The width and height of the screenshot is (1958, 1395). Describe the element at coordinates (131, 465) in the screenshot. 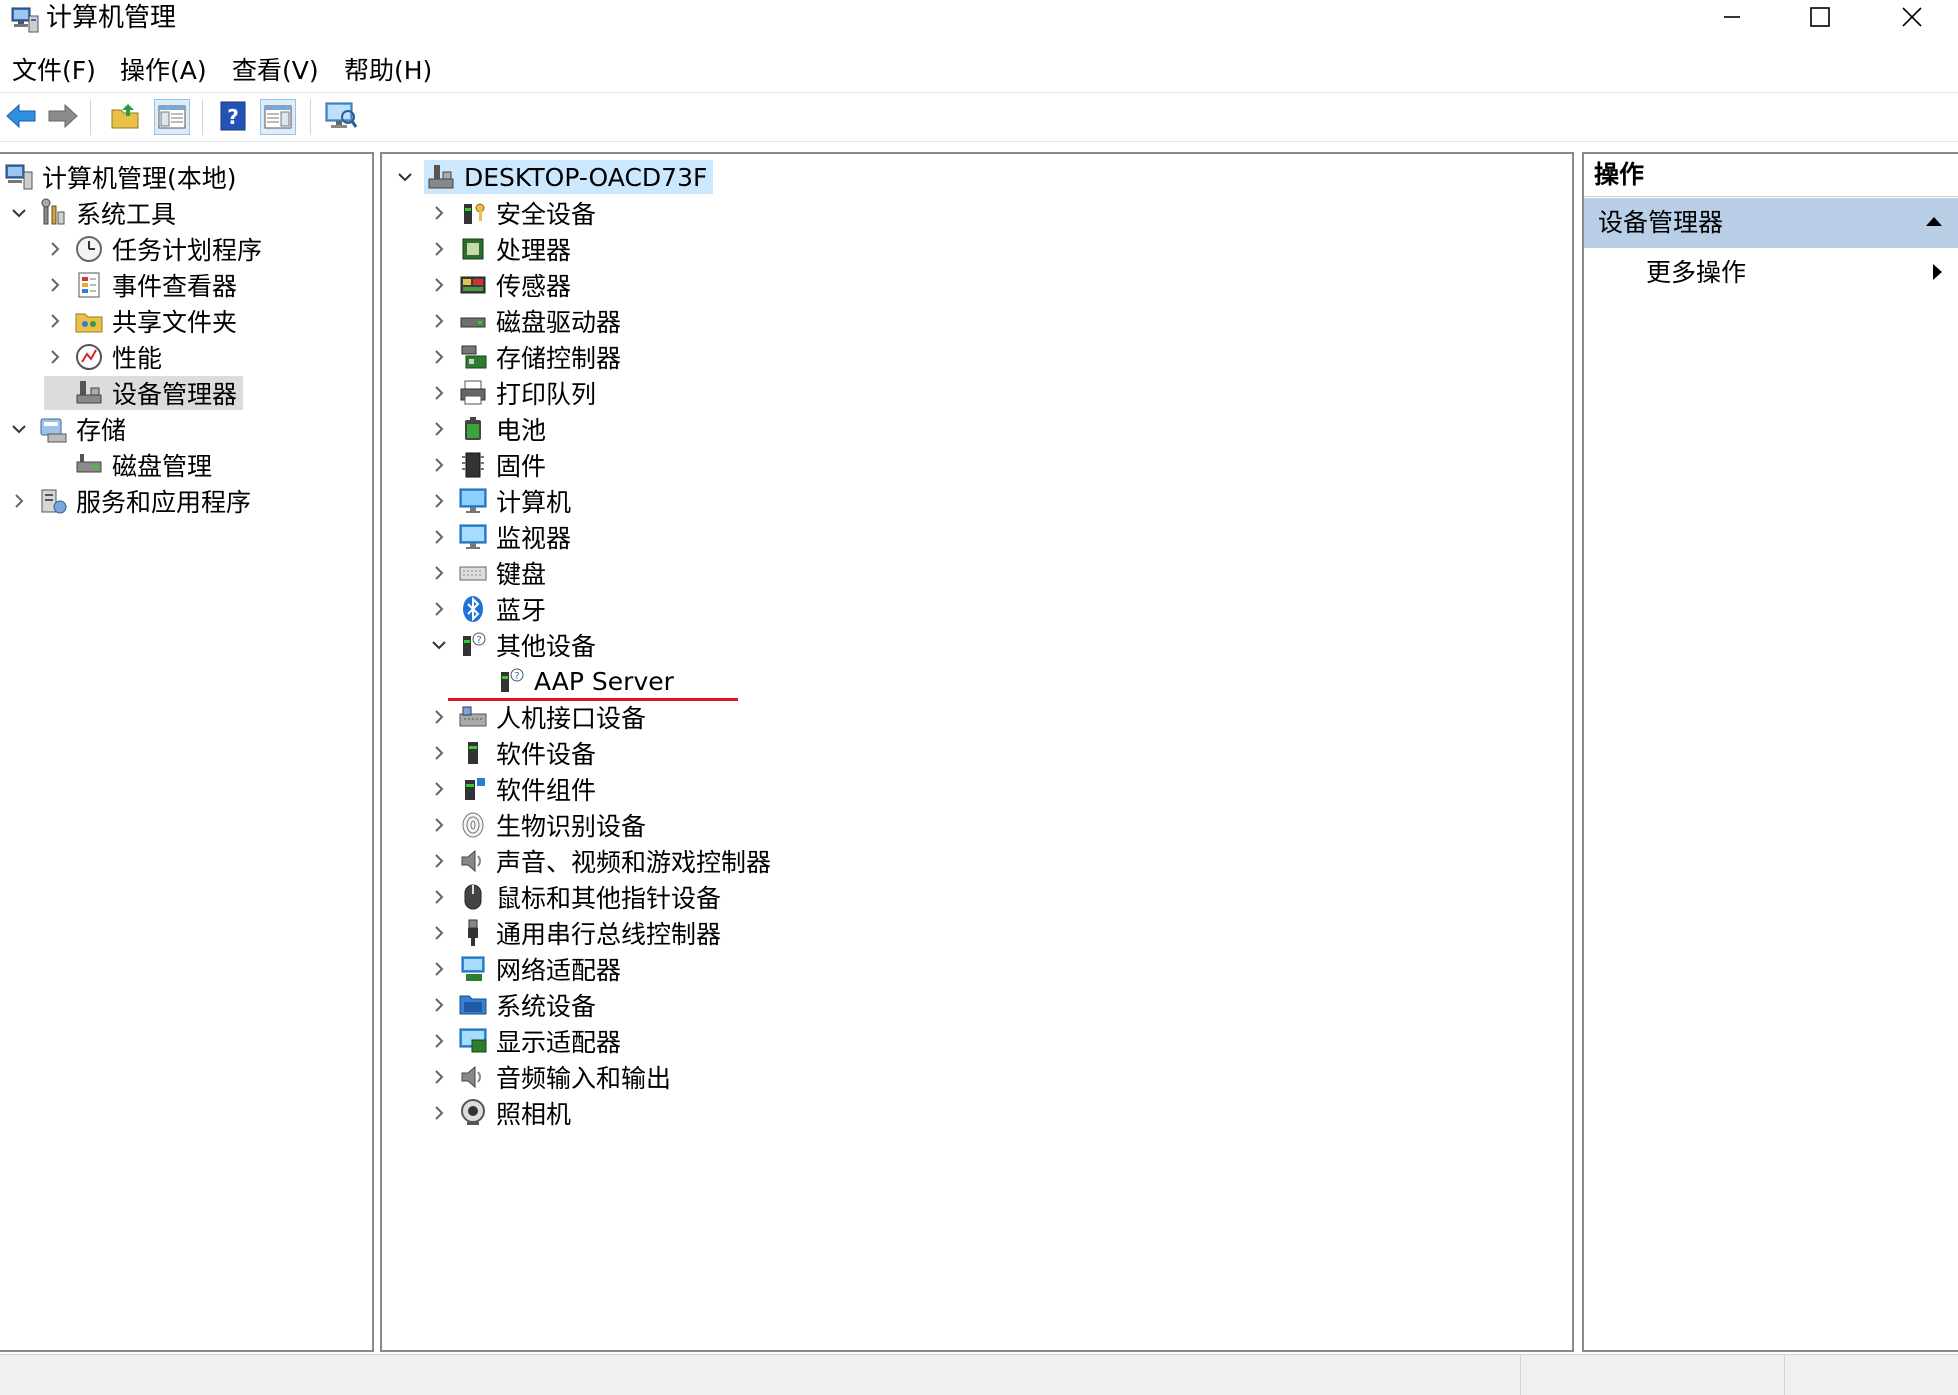

I see `console-tree-item: 磁盘管理` at that location.